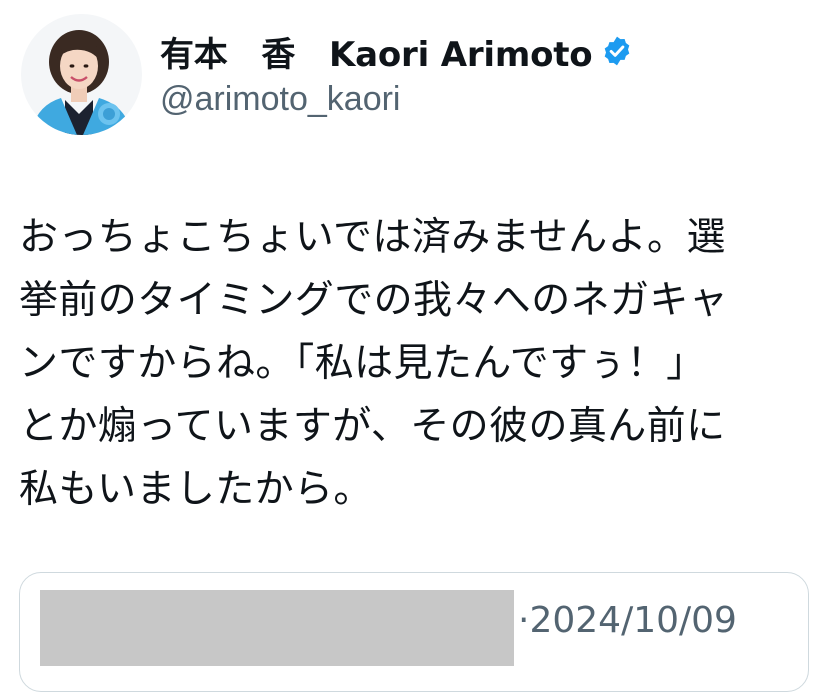 The width and height of the screenshot is (828, 692). I want to click on quoted-tweet-date: 2024/10/09, so click(633, 620).